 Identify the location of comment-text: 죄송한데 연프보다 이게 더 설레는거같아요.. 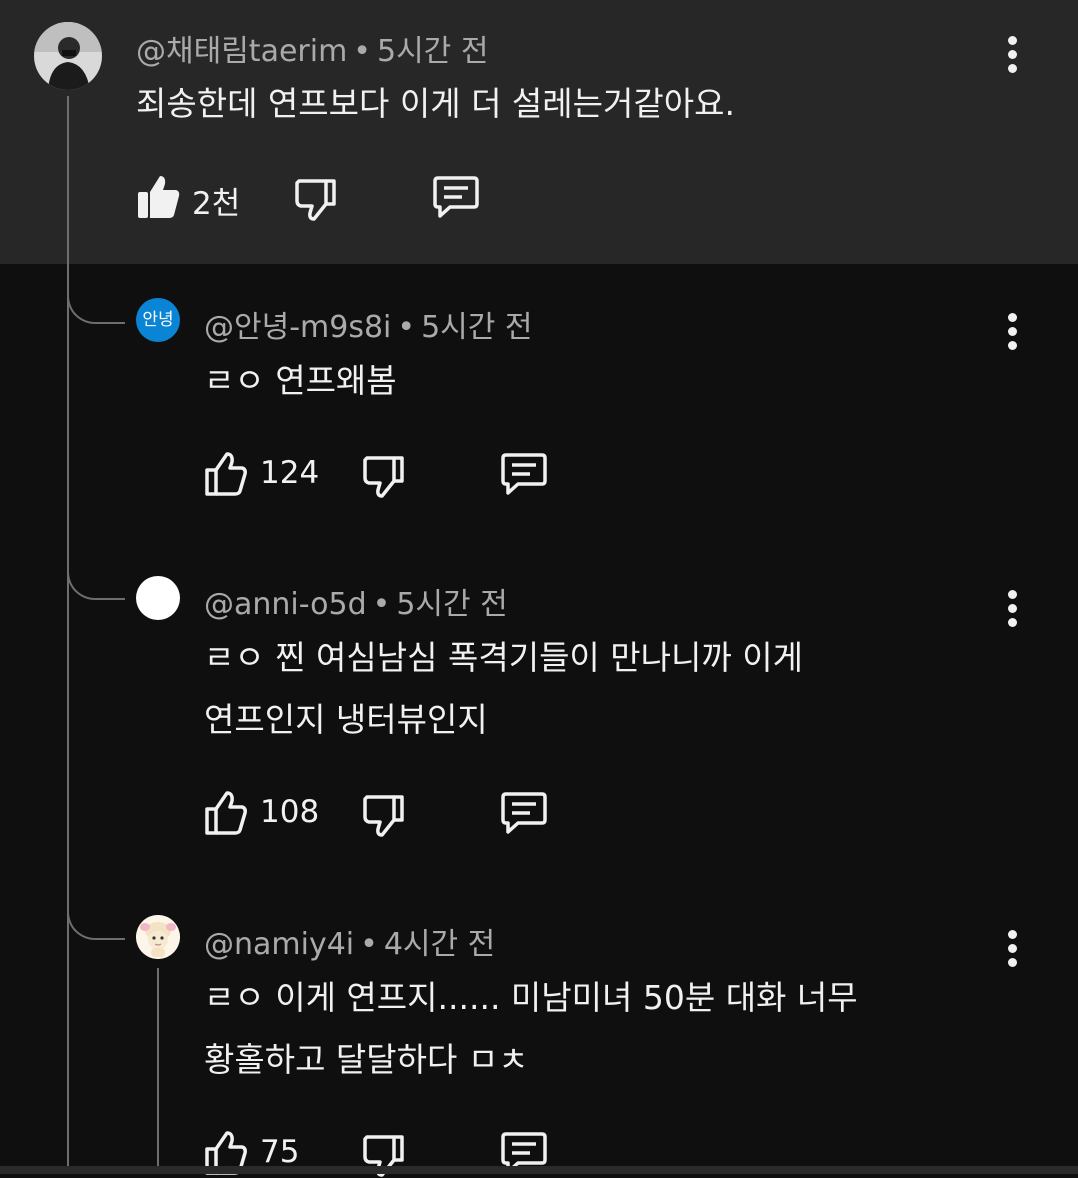
(435, 104).